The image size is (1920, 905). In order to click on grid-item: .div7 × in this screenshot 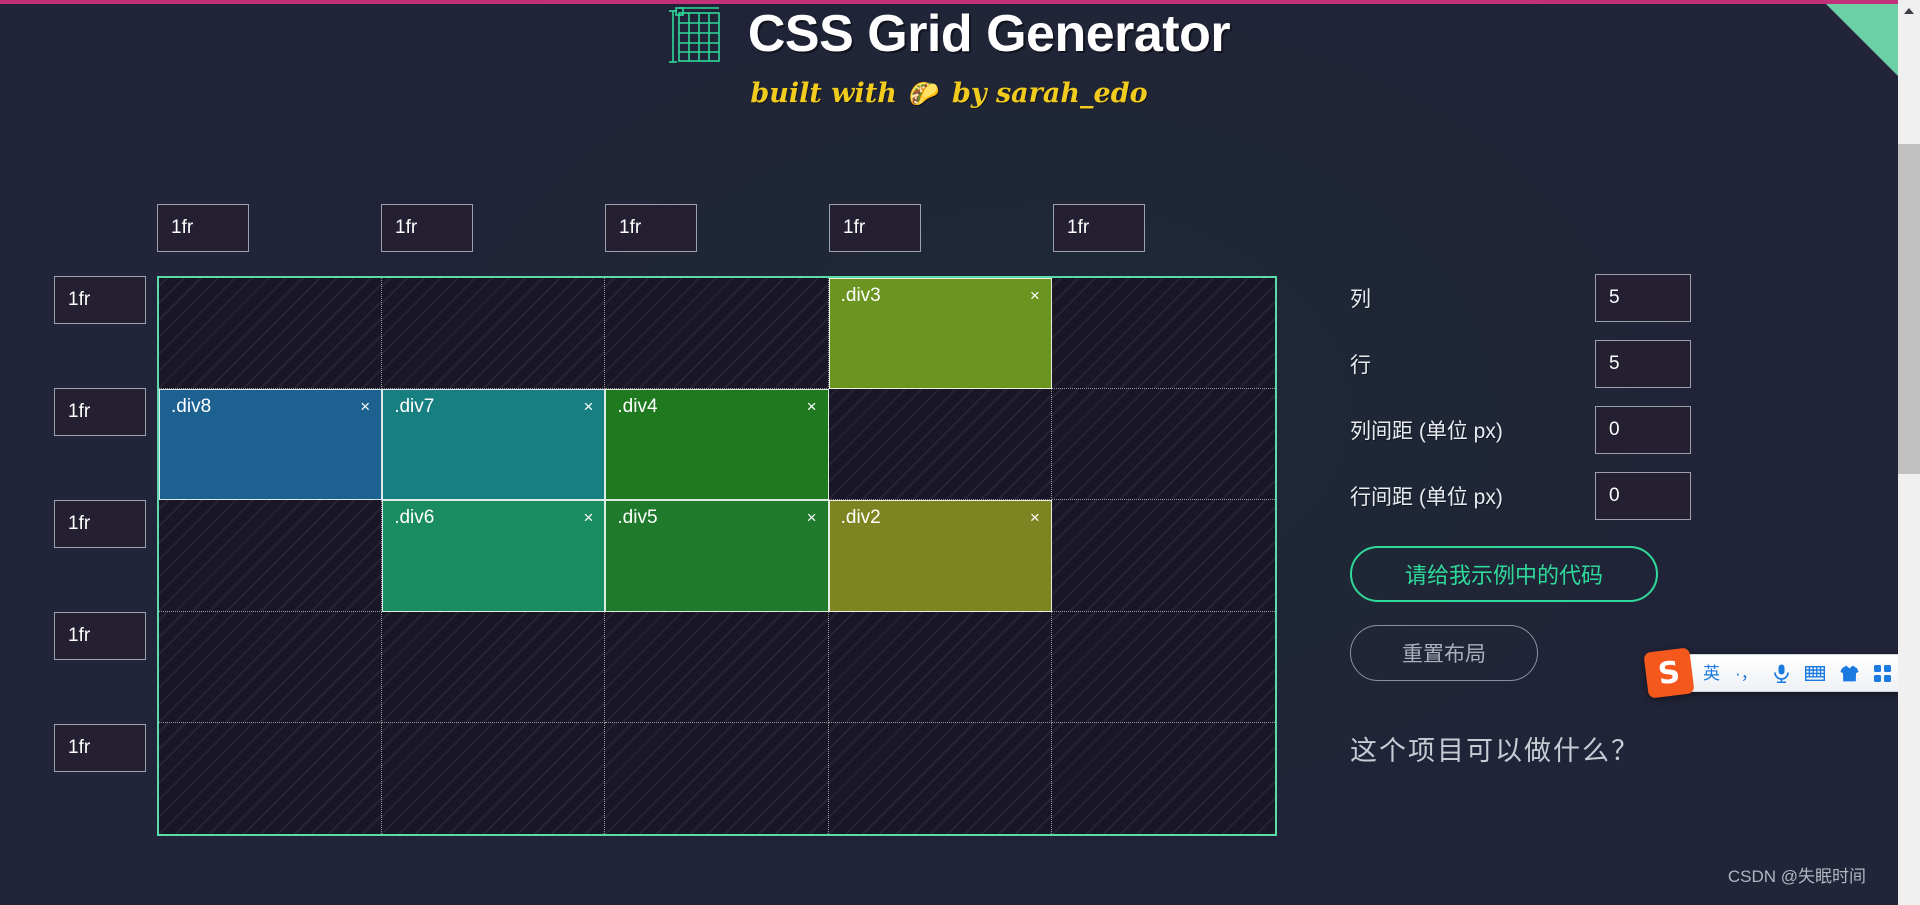, I will do `click(494, 445)`.